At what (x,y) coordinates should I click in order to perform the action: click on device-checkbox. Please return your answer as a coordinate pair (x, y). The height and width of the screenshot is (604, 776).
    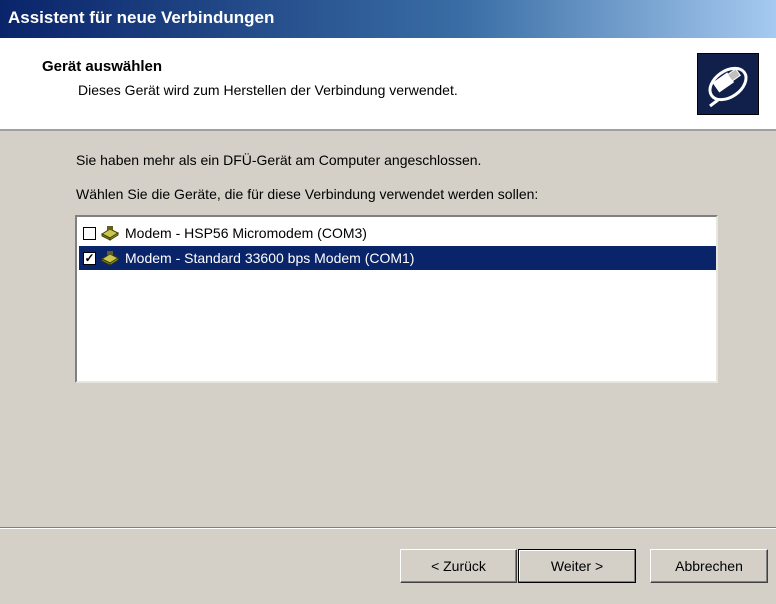
    Looking at the image, I should click on (89, 233).